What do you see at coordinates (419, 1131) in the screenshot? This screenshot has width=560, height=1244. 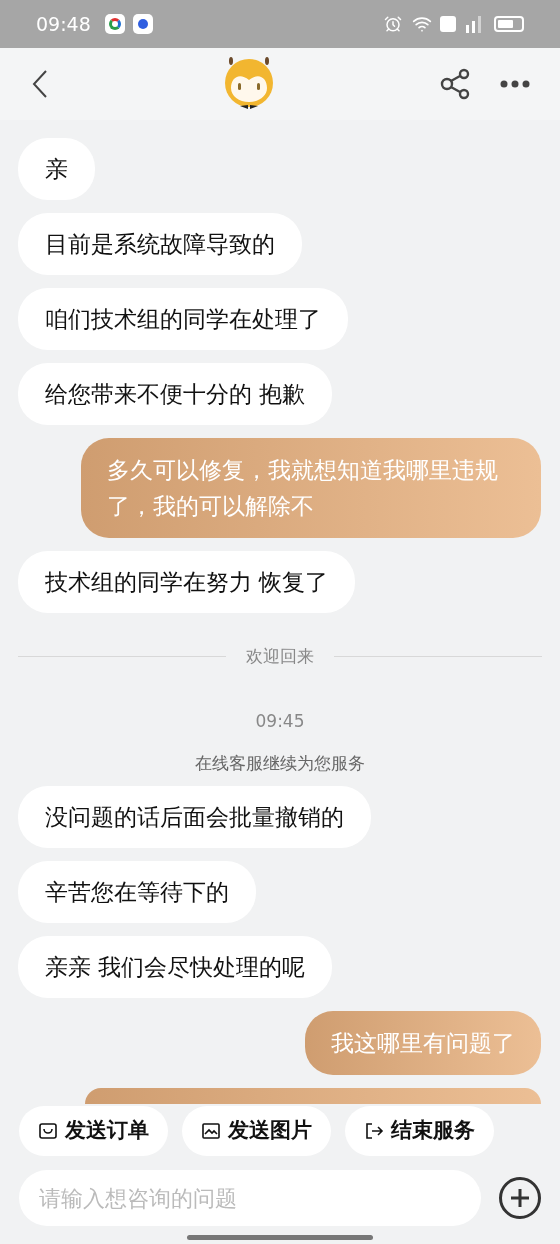 I see `quick-action-button: 结束服务` at bounding box center [419, 1131].